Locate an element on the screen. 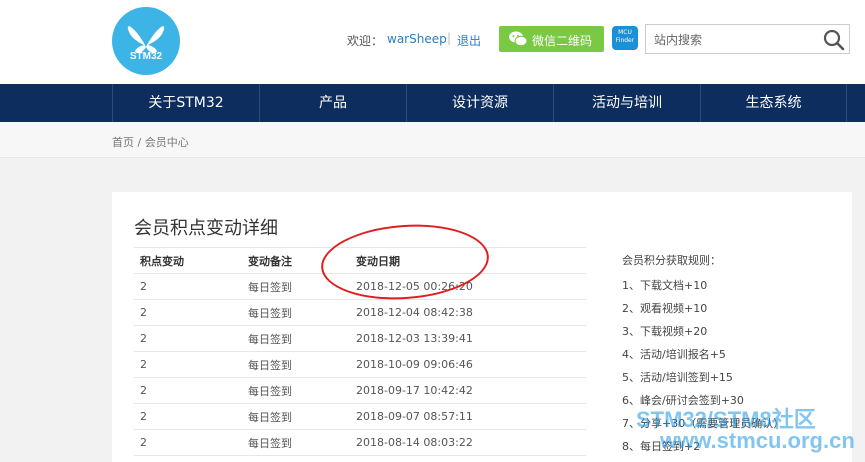 This screenshot has height=462, width=865. breadcrumb-bar: 首页 / 会员中心 is located at coordinates (432, 140).